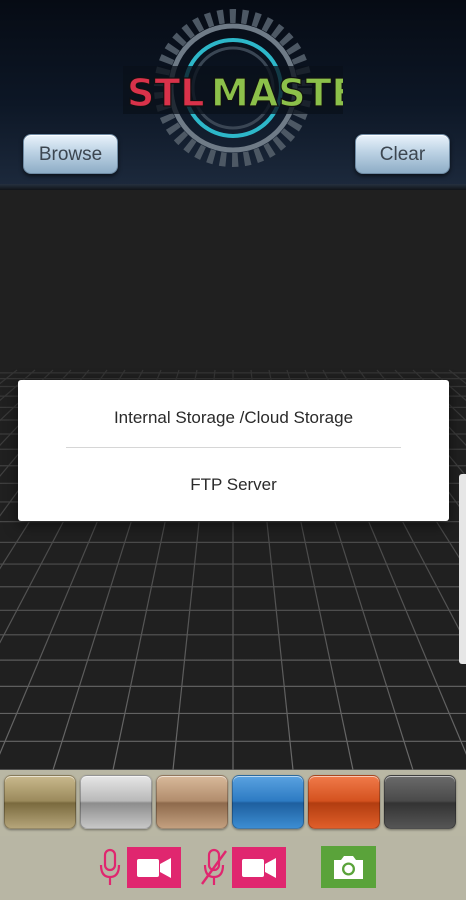  Describe the element at coordinates (214, 868) in the screenshot. I see `microphone-muted-icon` at that location.